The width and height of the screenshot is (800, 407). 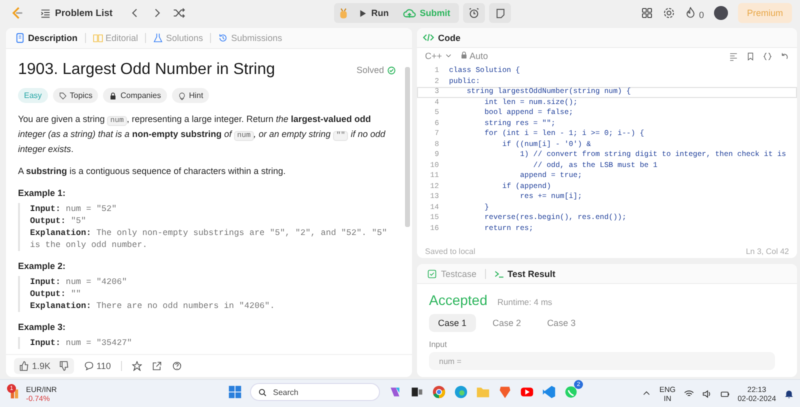 What do you see at coordinates (525, 273) in the screenshot?
I see `panel-tab: Test Result` at bounding box center [525, 273].